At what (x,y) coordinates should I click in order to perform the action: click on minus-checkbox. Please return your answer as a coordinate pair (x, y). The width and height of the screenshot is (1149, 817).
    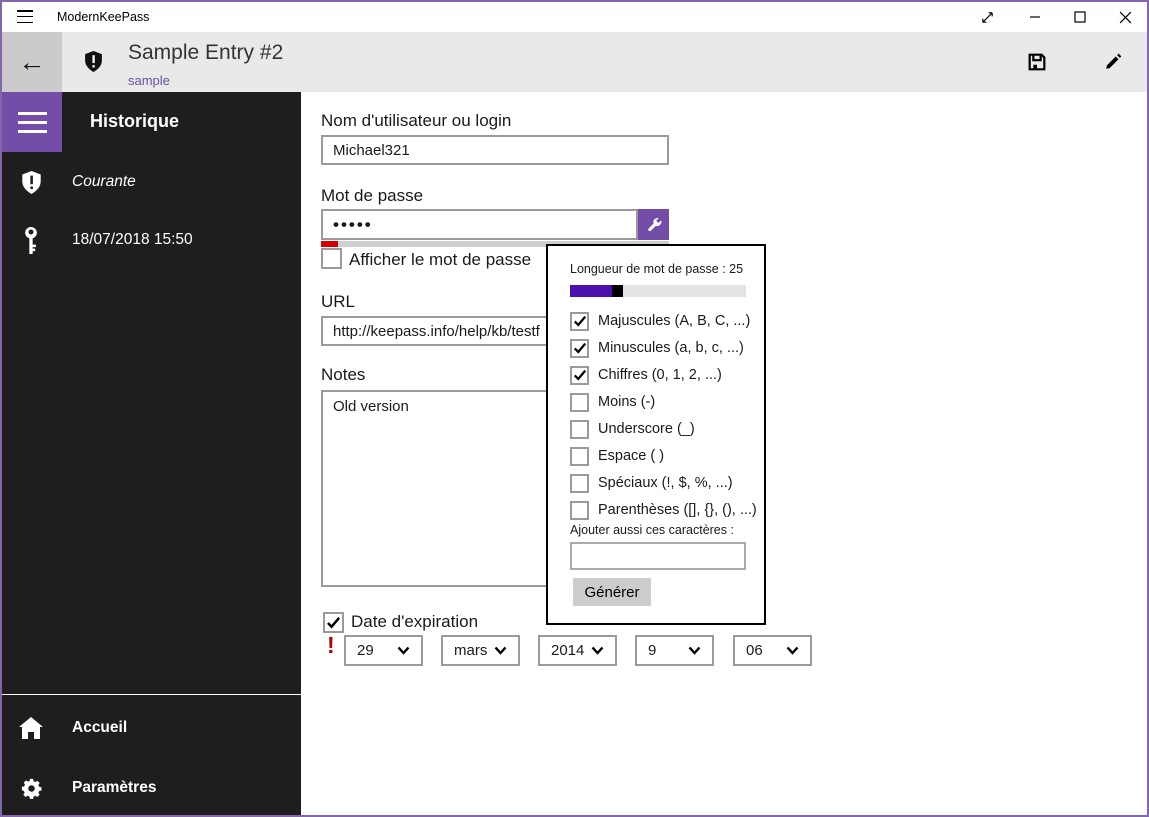
    Looking at the image, I should click on (579, 402).